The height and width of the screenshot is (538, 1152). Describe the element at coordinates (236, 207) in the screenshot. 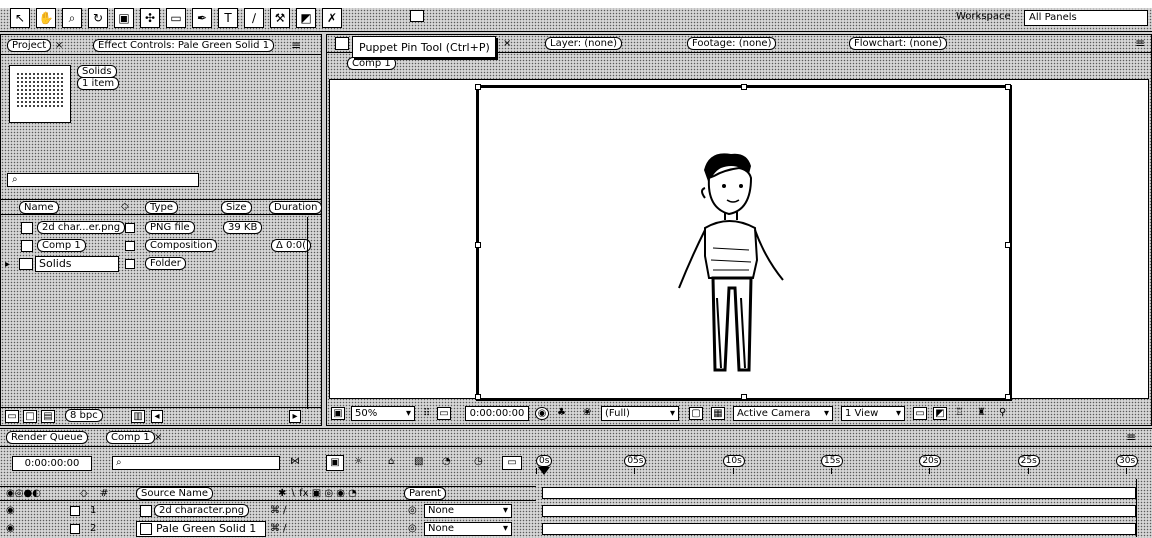

I see `column-size: Size` at that location.